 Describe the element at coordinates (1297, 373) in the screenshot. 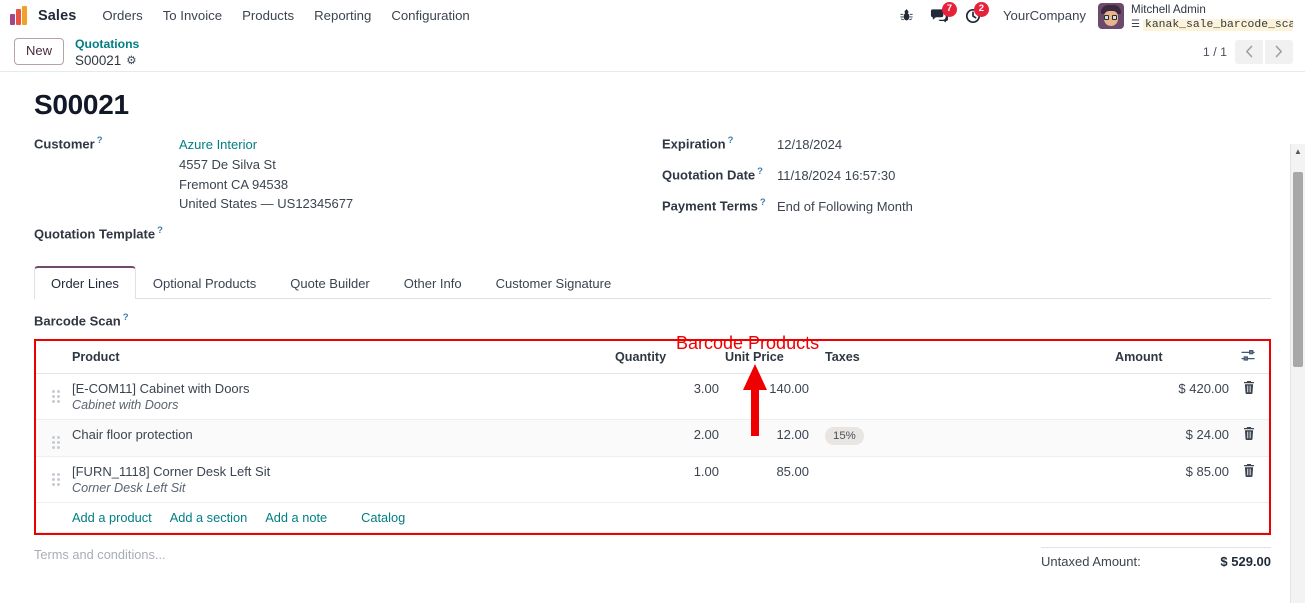

I see `vertical-scrollbar: ▲` at that location.